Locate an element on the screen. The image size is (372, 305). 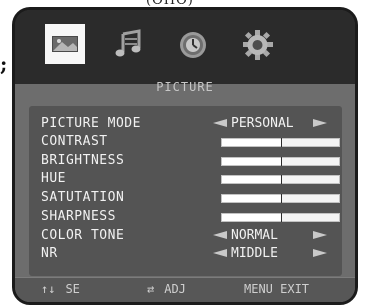
setting-row-brightness: BRIGHTNESS is located at coordinates (190, 160).